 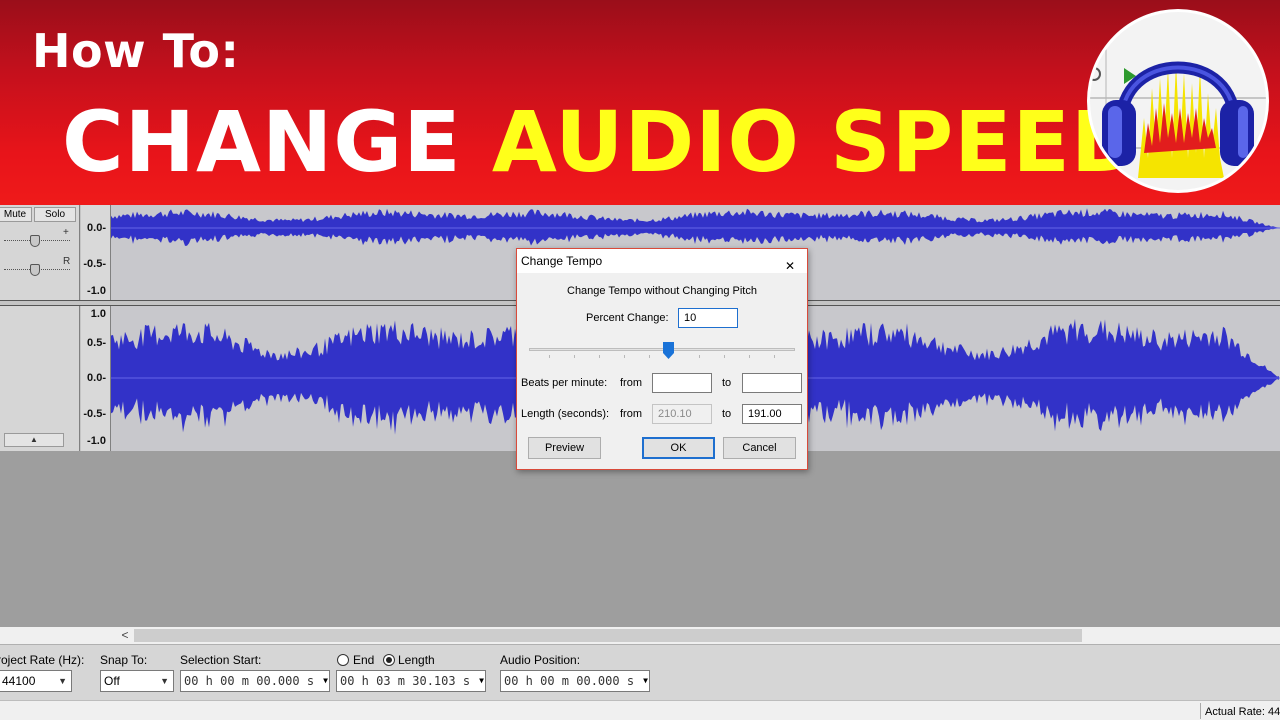 I want to click on slider-thumb, so click(x=668, y=350).